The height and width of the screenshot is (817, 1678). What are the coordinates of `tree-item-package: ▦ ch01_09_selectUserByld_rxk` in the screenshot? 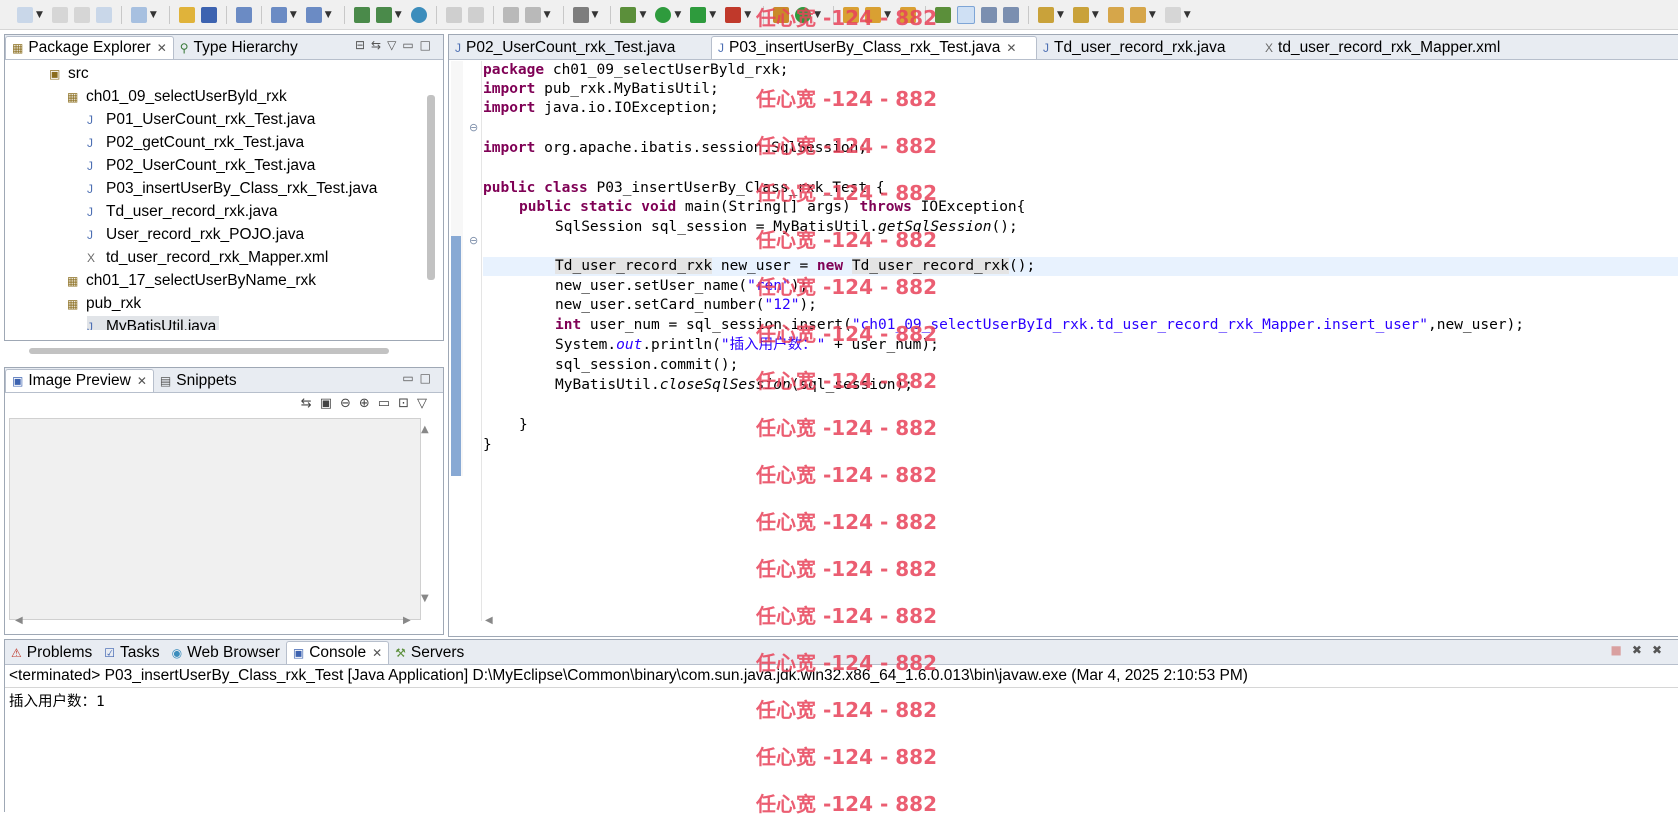 It's located at (177, 96).